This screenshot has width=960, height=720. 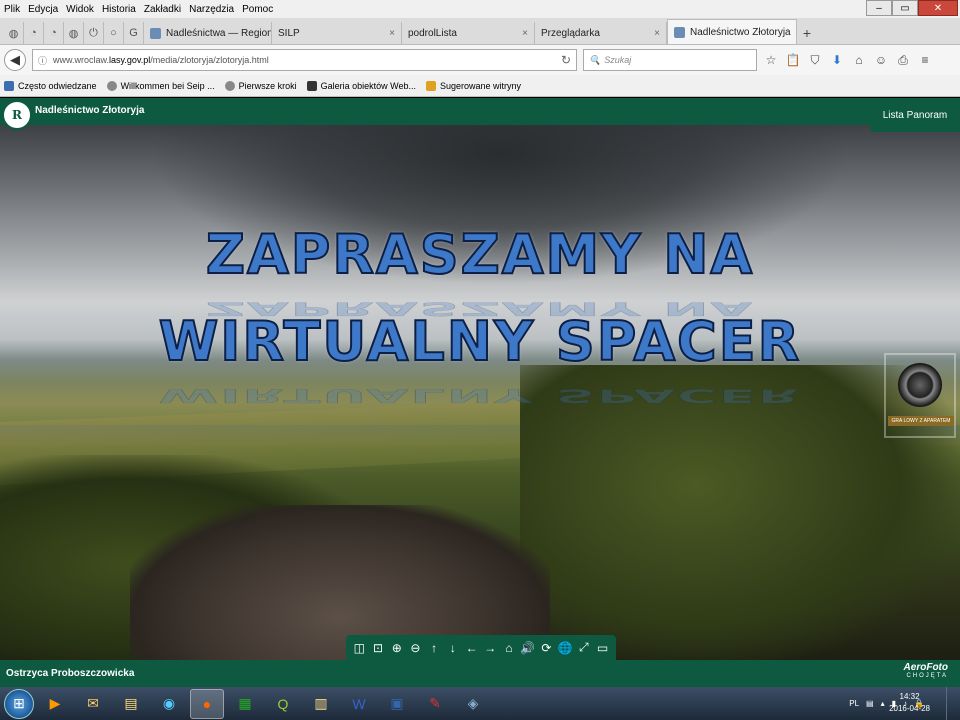 I want to click on tab-favicon, so click(x=155, y=33).